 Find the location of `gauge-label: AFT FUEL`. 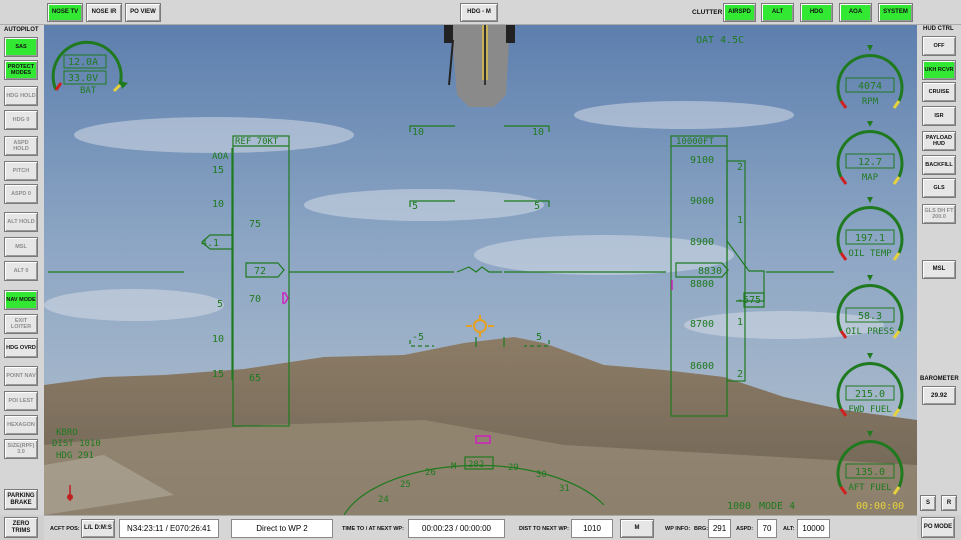

gauge-label: AFT FUEL is located at coordinates (869, 488).